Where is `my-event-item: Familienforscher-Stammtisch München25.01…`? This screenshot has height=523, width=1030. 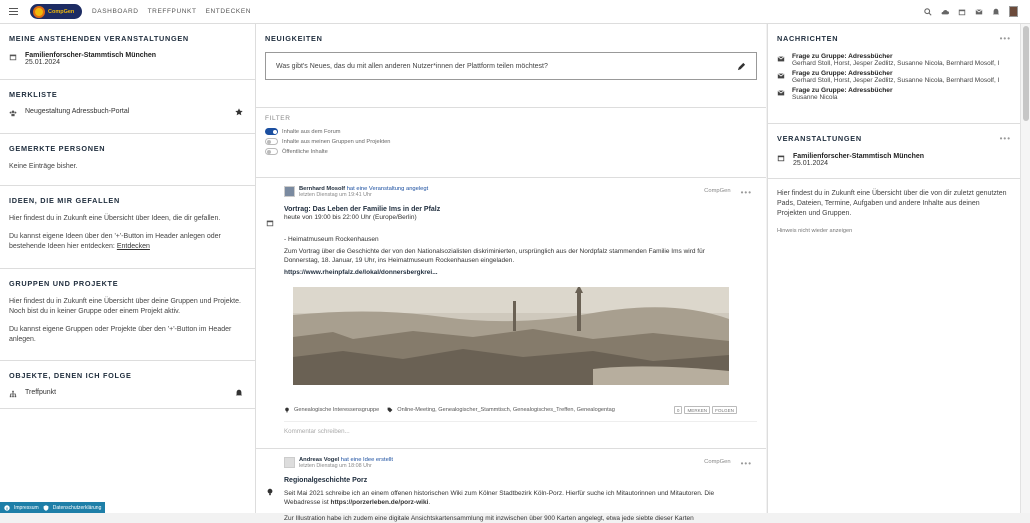 my-event-item: Familienforscher-Stammtisch München25.01… is located at coordinates (127, 59).